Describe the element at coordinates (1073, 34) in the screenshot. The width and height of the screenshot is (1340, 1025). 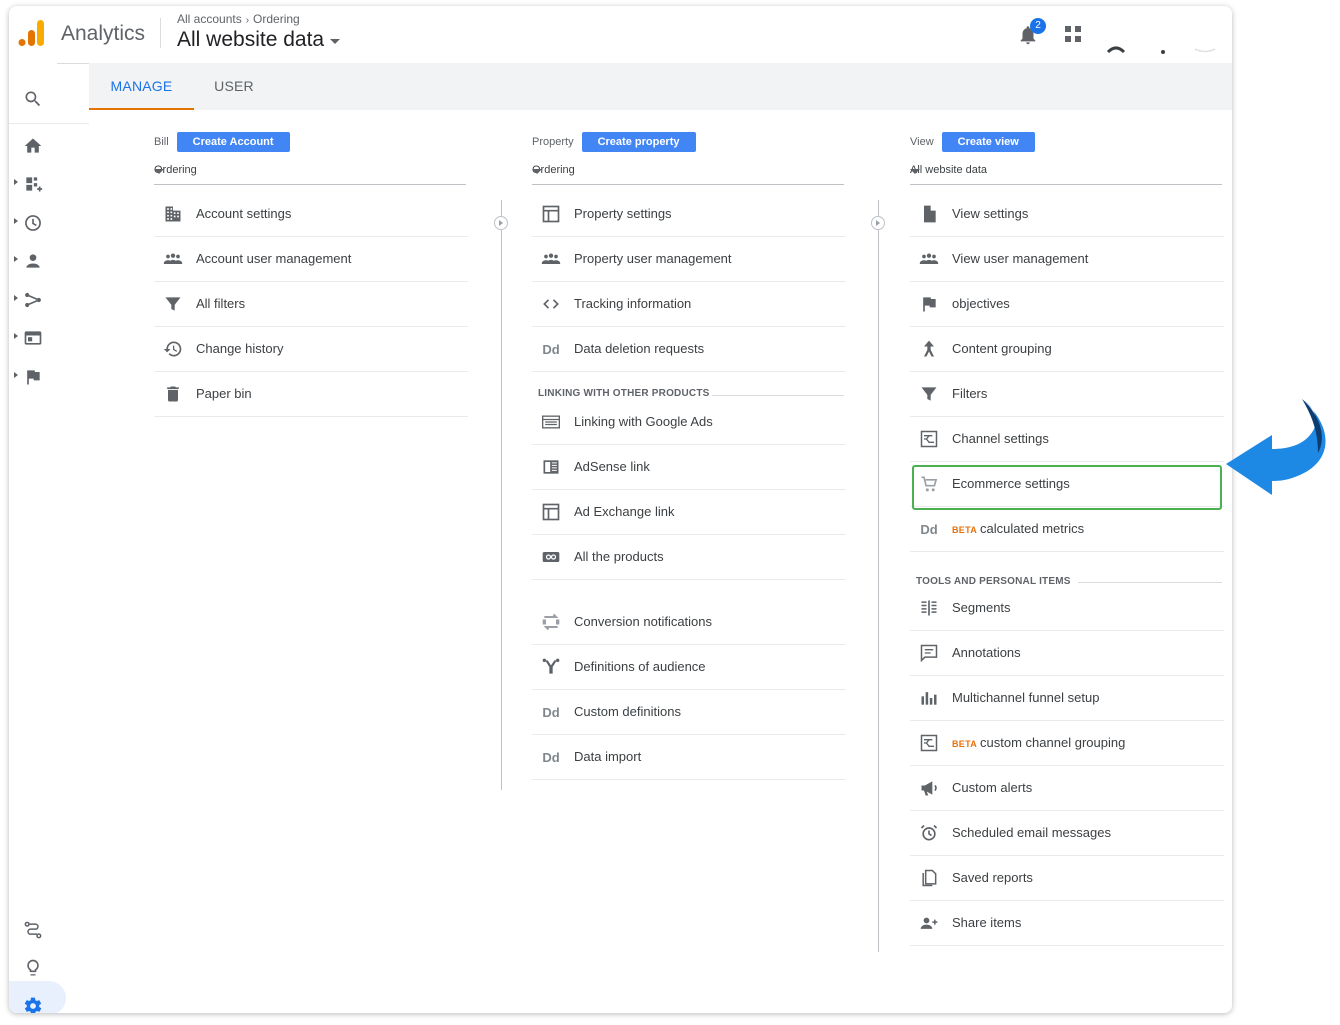
I see `apps-grid-icon` at that location.